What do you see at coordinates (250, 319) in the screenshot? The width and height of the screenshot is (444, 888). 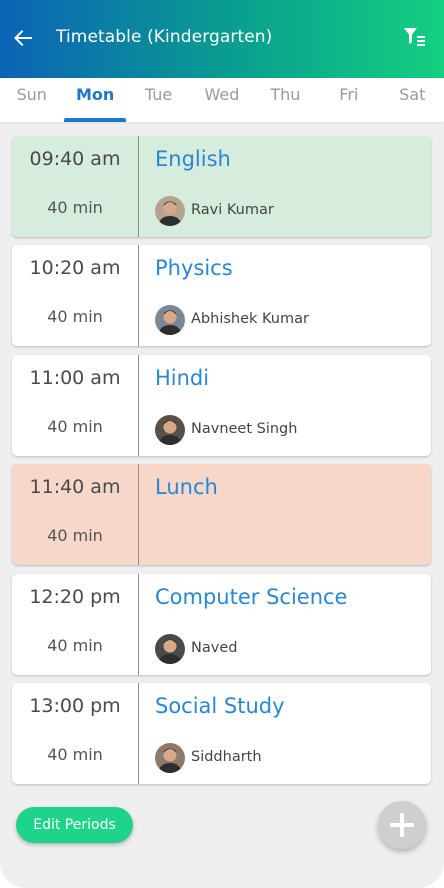 I see `teacher-name: Abhishek Kumar` at bounding box center [250, 319].